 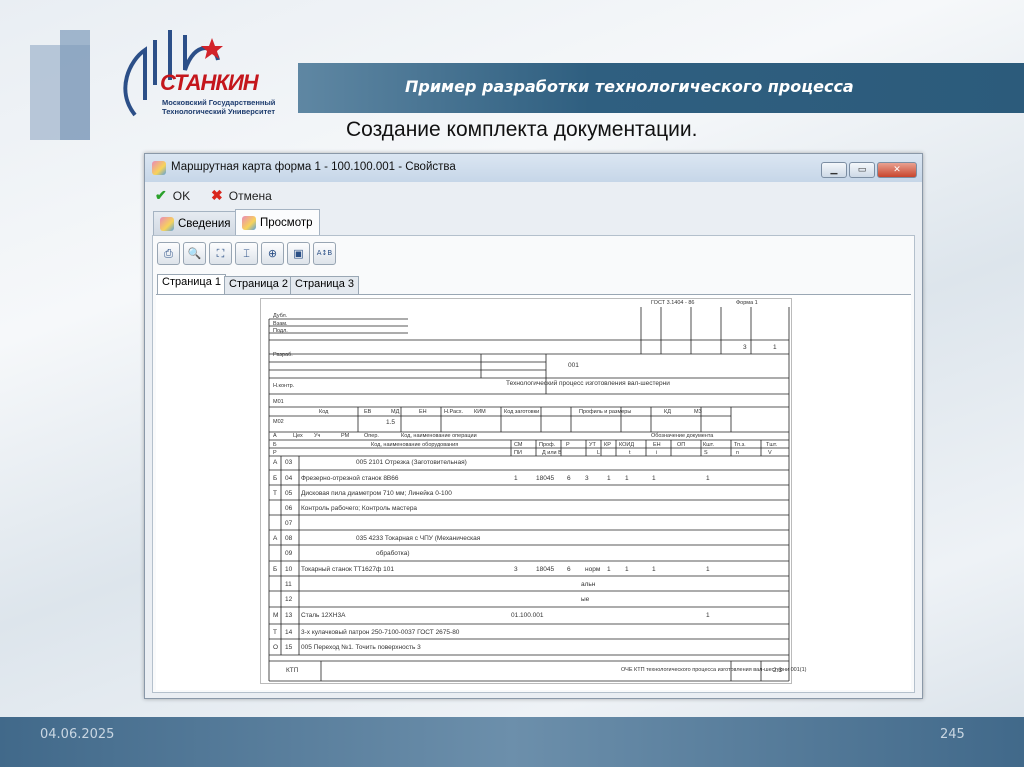 I want to click on row-text: альн, so click(x=588, y=584).